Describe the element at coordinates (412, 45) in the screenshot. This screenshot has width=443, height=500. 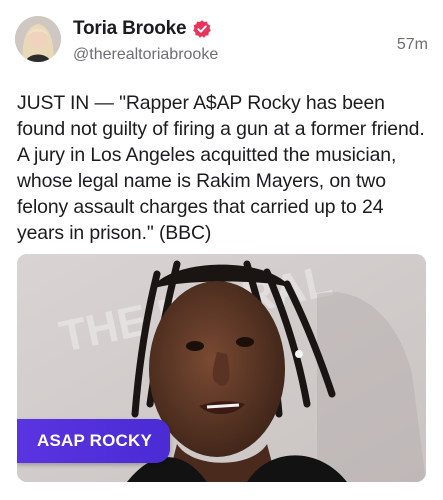
I see `post-timestamp: 57m` at that location.